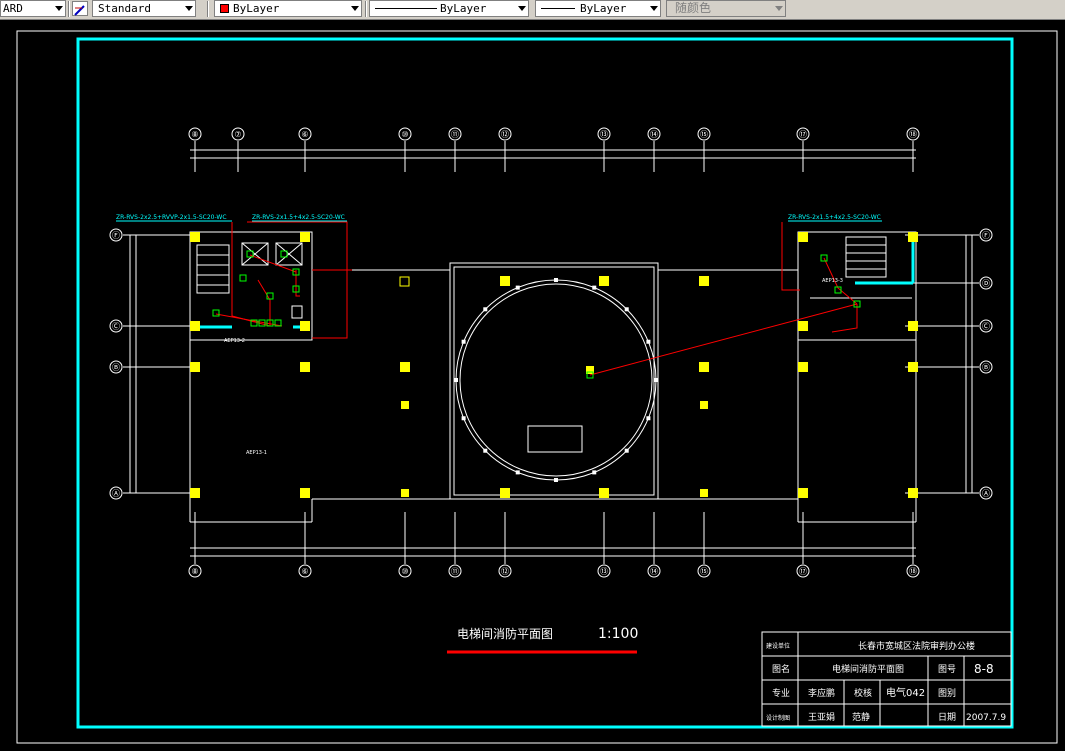 Image resolution: width=1065 pixels, height=751 pixels. Describe the element at coordinates (986, 493) in the screenshot. I see `grid-bubble-right-label: Ⓐ` at that location.